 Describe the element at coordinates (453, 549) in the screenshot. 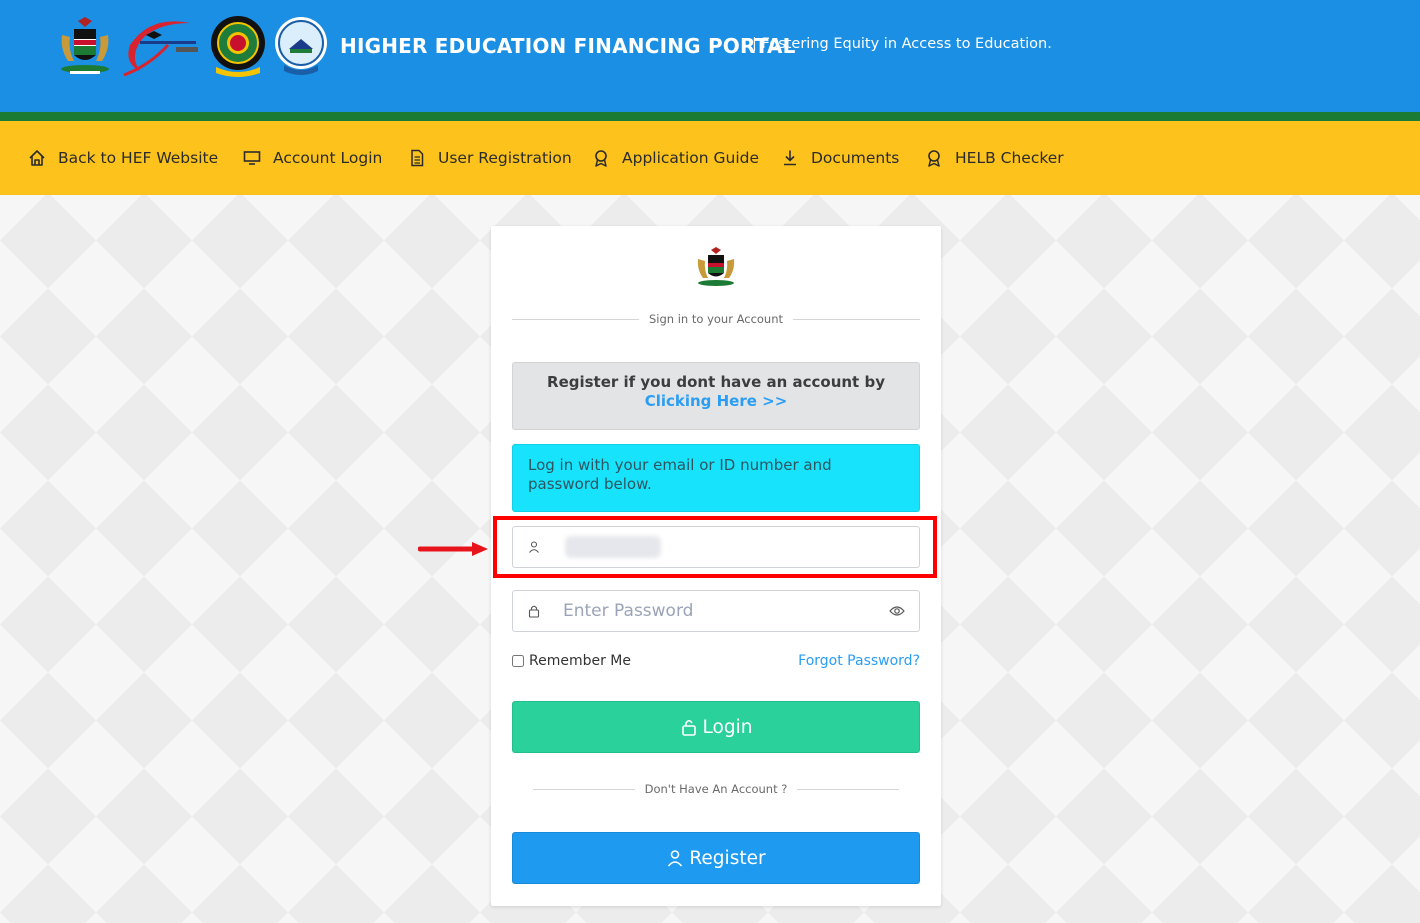

I see `annotation-arrow-icon` at that location.